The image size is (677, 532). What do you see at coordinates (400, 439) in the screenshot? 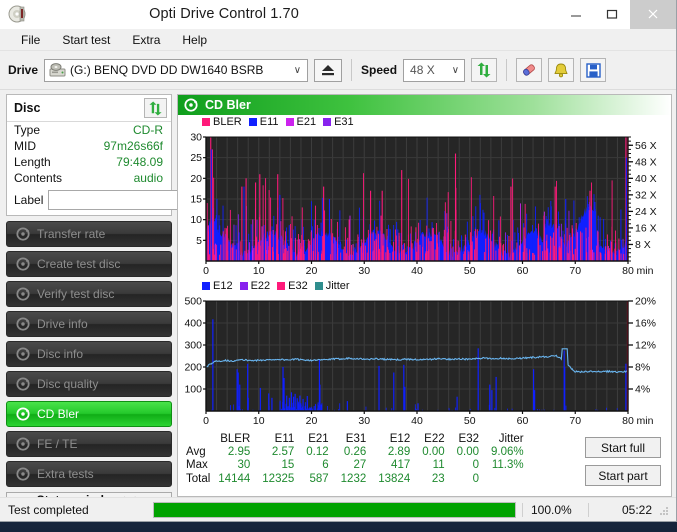
I see `col-e12: E12` at bounding box center [400, 439].